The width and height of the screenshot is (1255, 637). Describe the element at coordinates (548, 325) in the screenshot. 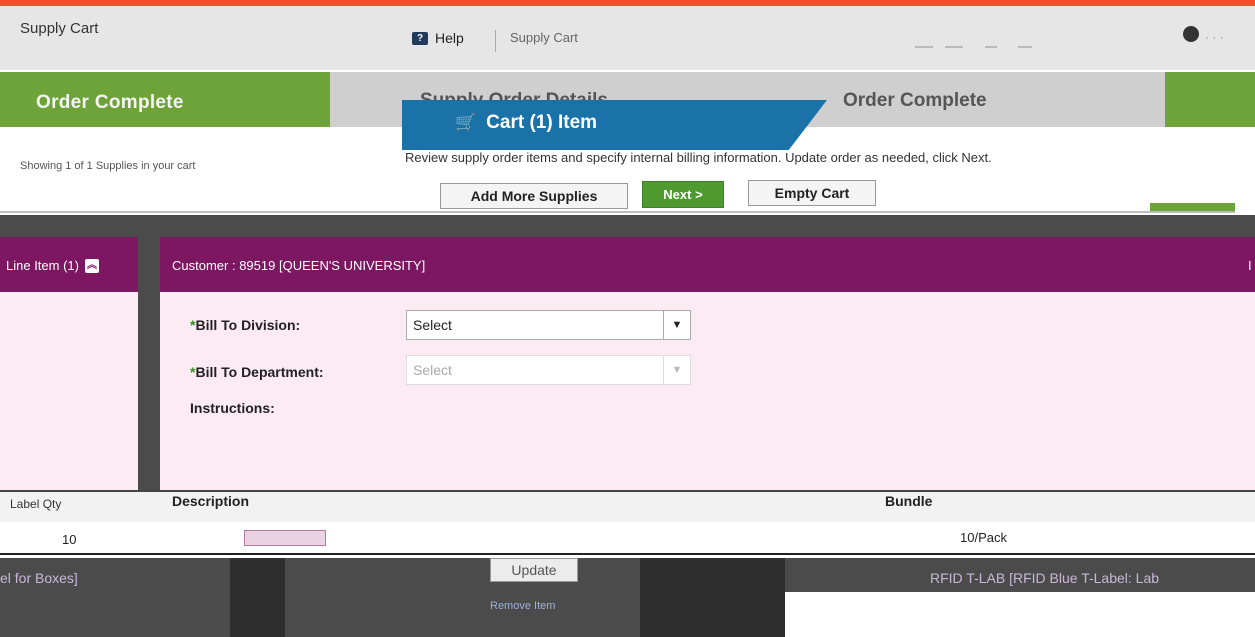

I see `bill-division-select: Select ▼` at that location.